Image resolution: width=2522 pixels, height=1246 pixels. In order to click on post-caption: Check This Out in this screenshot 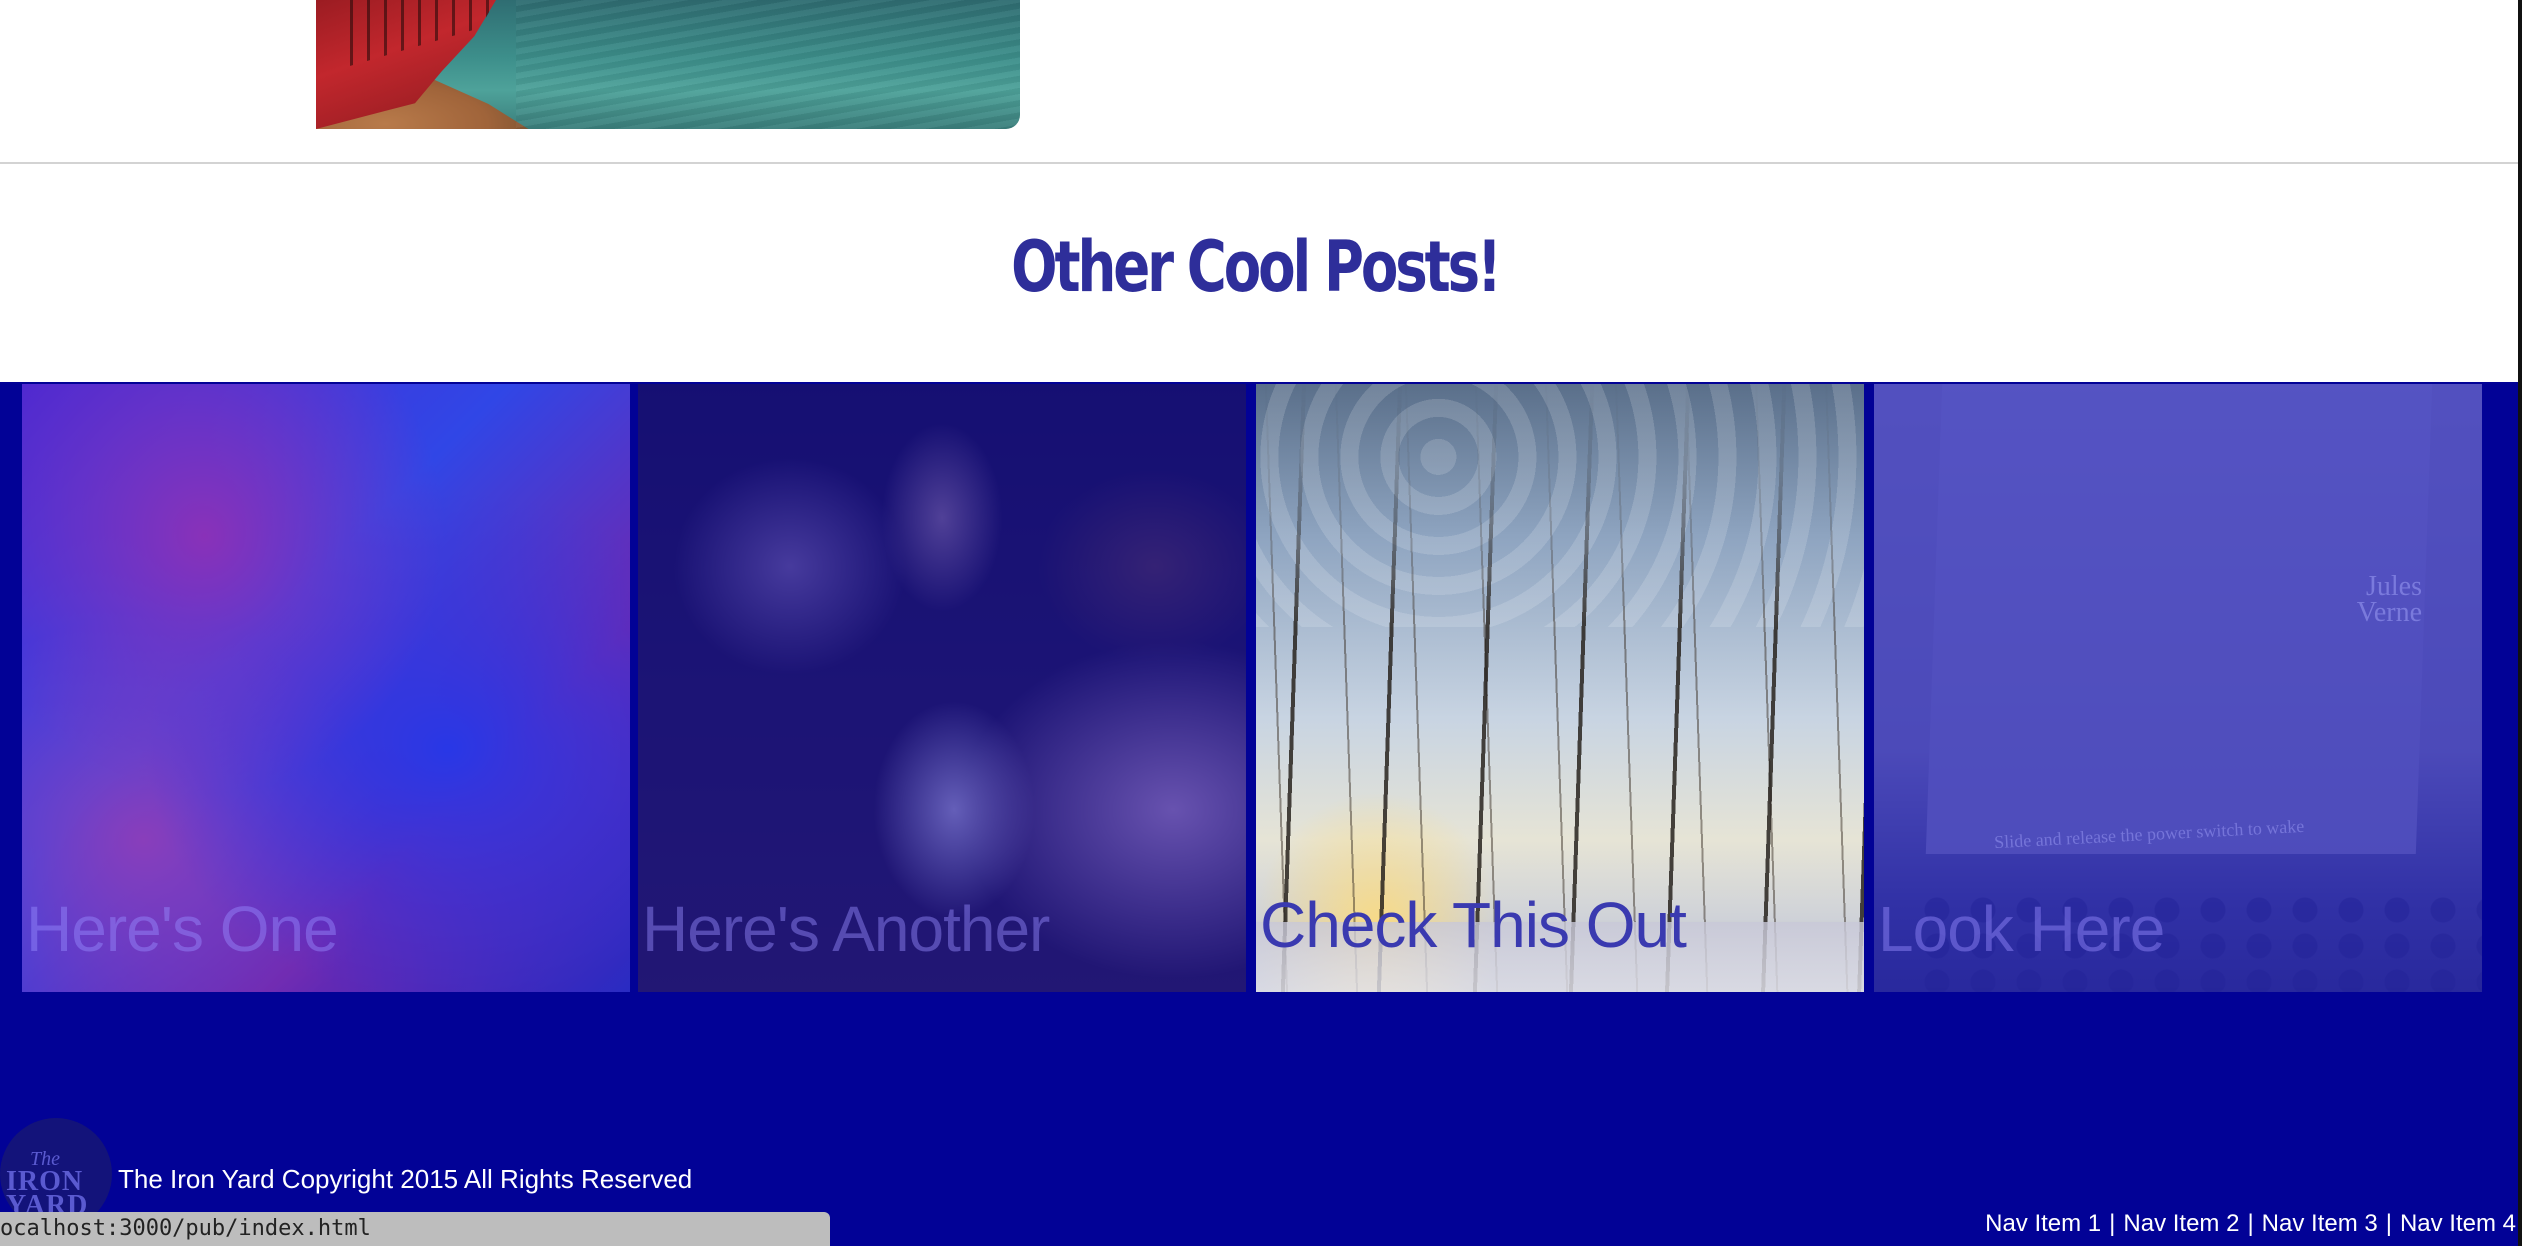, I will do `click(1473, 925)`.